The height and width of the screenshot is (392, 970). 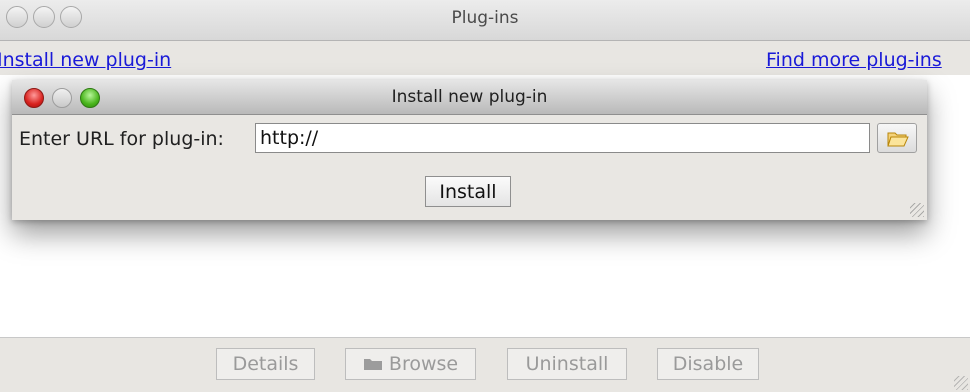 I want to click on dialog-title: Install new plug-in, so click(x=469, y=97).